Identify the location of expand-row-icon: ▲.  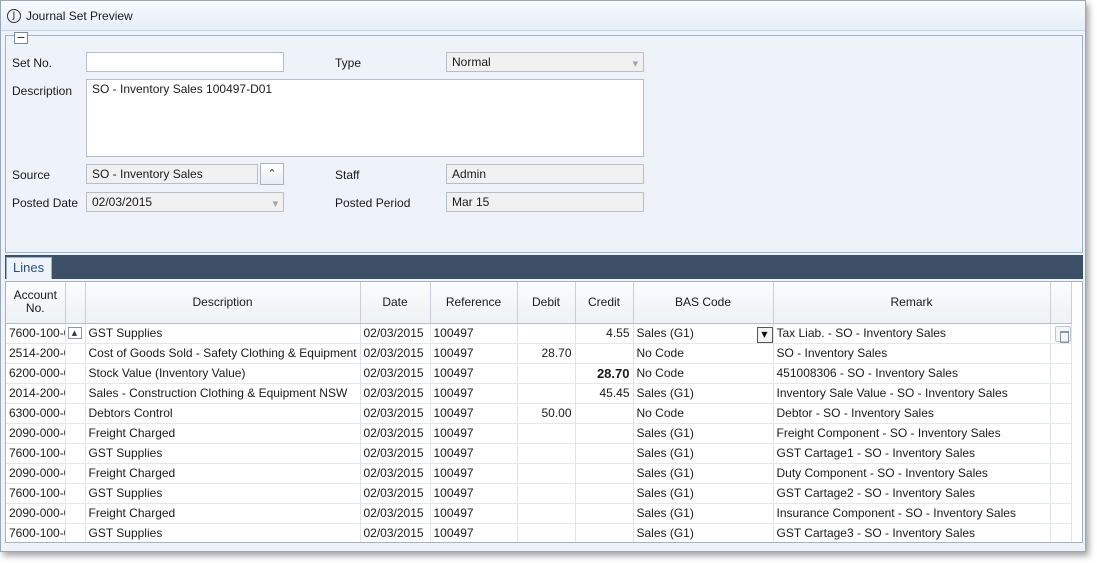
(74, 333).